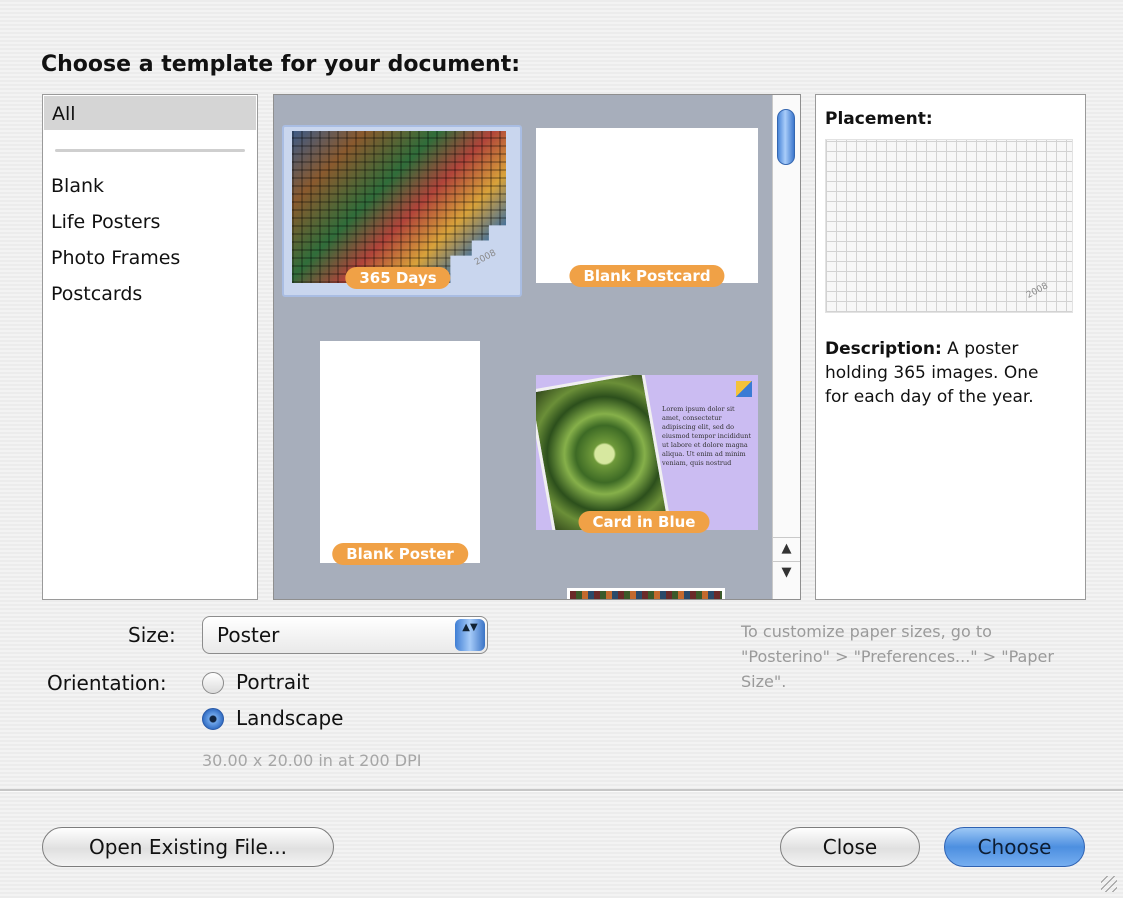  What do you see at coordinates (786, 347) in the screenshot?
I see `template-scrollbar: ▲ ▼` at bounding box center [786, 347].